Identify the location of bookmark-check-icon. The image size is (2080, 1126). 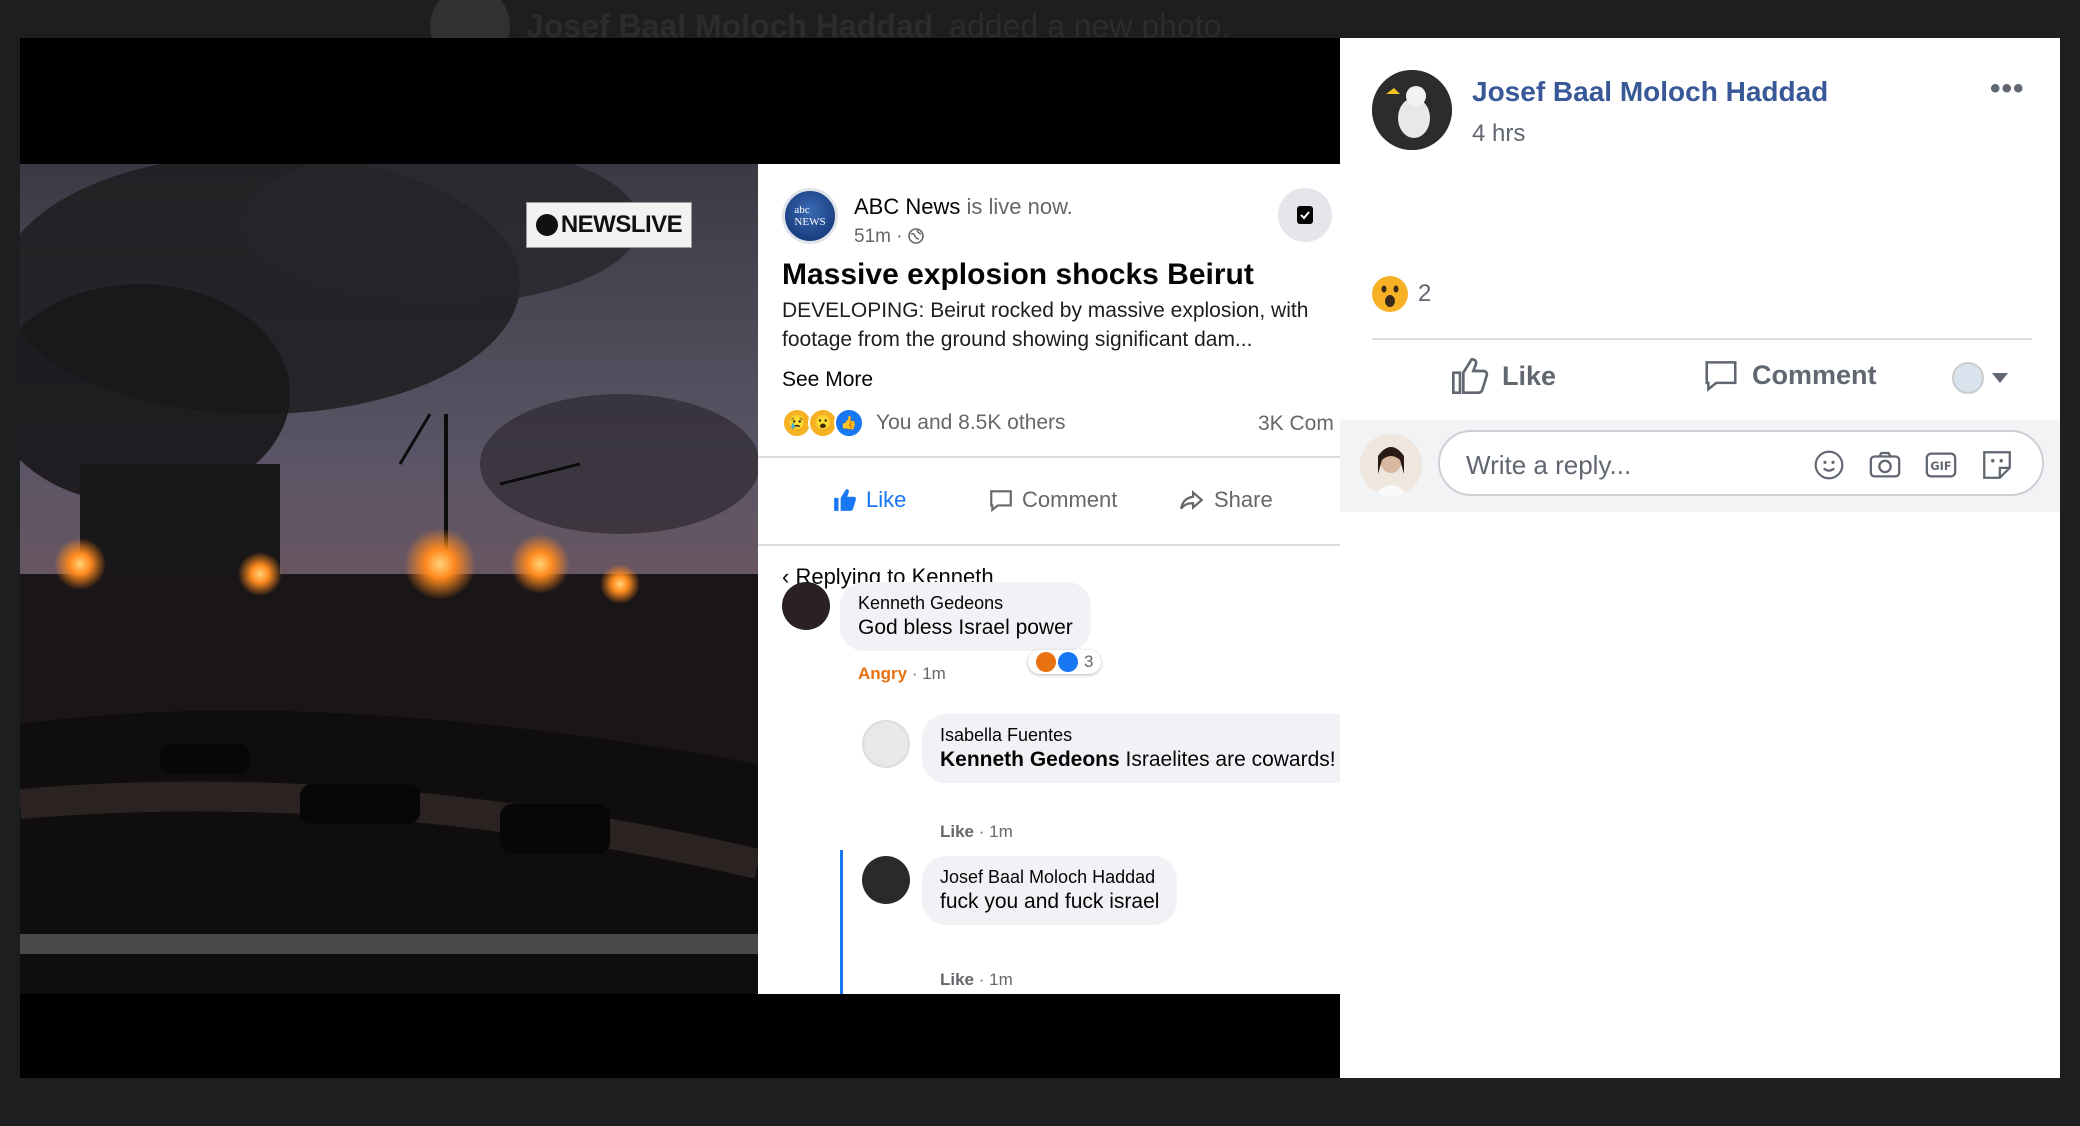
(1305, 215).